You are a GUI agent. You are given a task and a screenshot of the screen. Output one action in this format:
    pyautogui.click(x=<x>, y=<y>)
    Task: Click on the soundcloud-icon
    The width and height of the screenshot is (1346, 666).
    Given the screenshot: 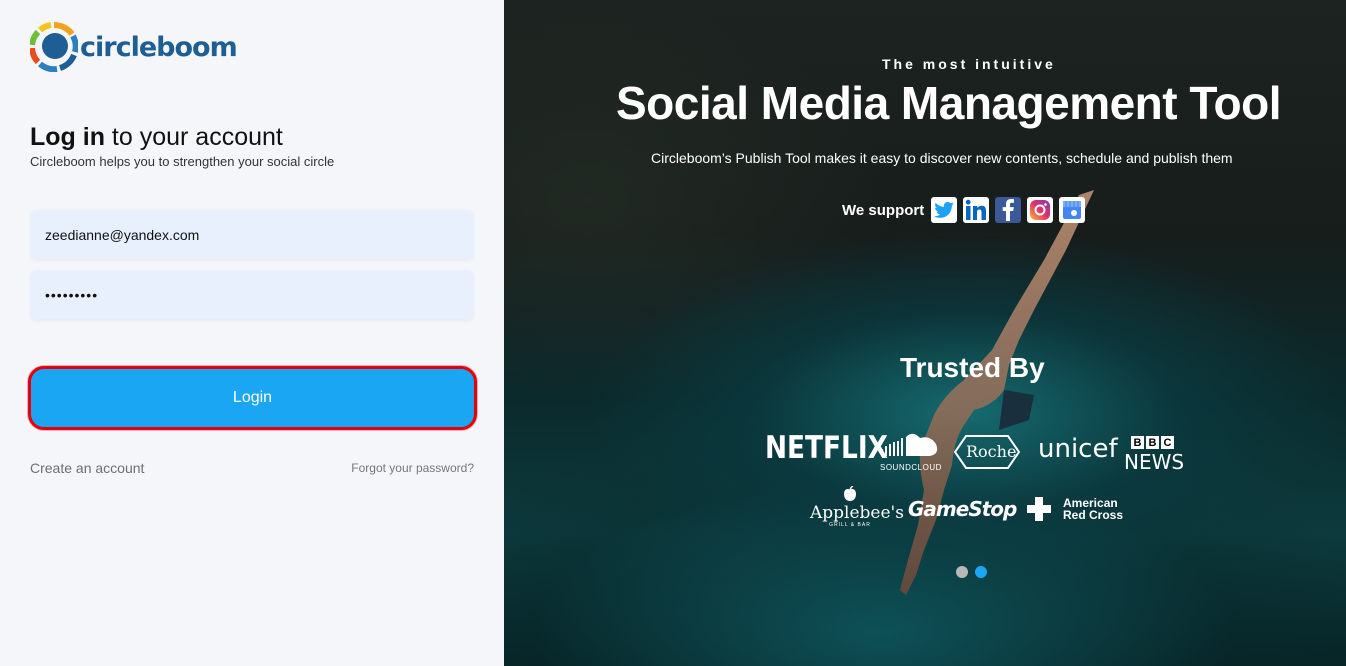 What is the action you would take?
    pyautogui.click(x=909, y=444)
    